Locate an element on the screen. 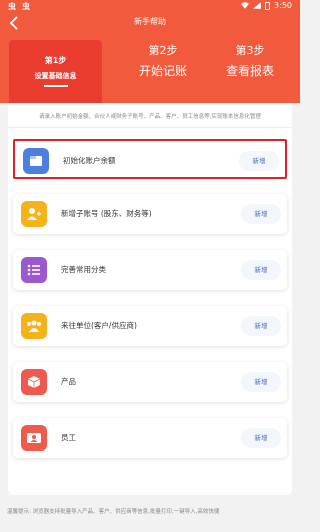 The width and height of the screenshot is (320, 532). item-label: 新增子账号 (股东、财务等) is located at coordinates (106, 213).